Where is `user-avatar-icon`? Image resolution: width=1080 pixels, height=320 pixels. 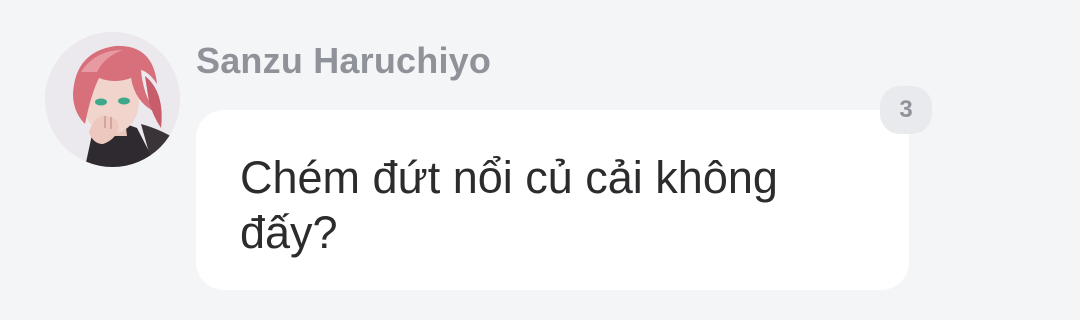 user-avatar-icon is located at coordinates (112, 99).